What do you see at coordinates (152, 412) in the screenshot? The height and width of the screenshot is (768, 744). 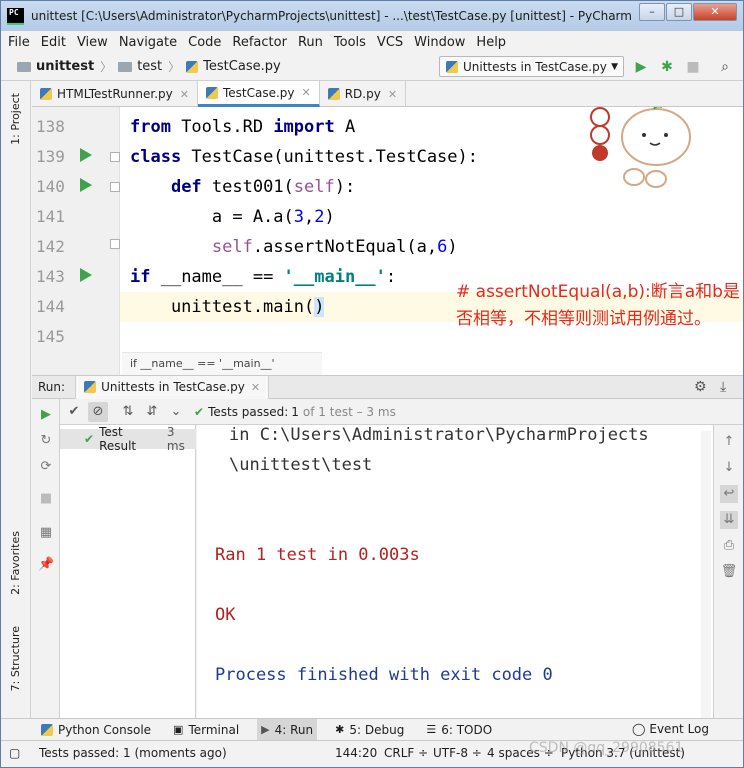 I see `sort-by-duration-icon: ⇵` at bounding box center [152, 412].